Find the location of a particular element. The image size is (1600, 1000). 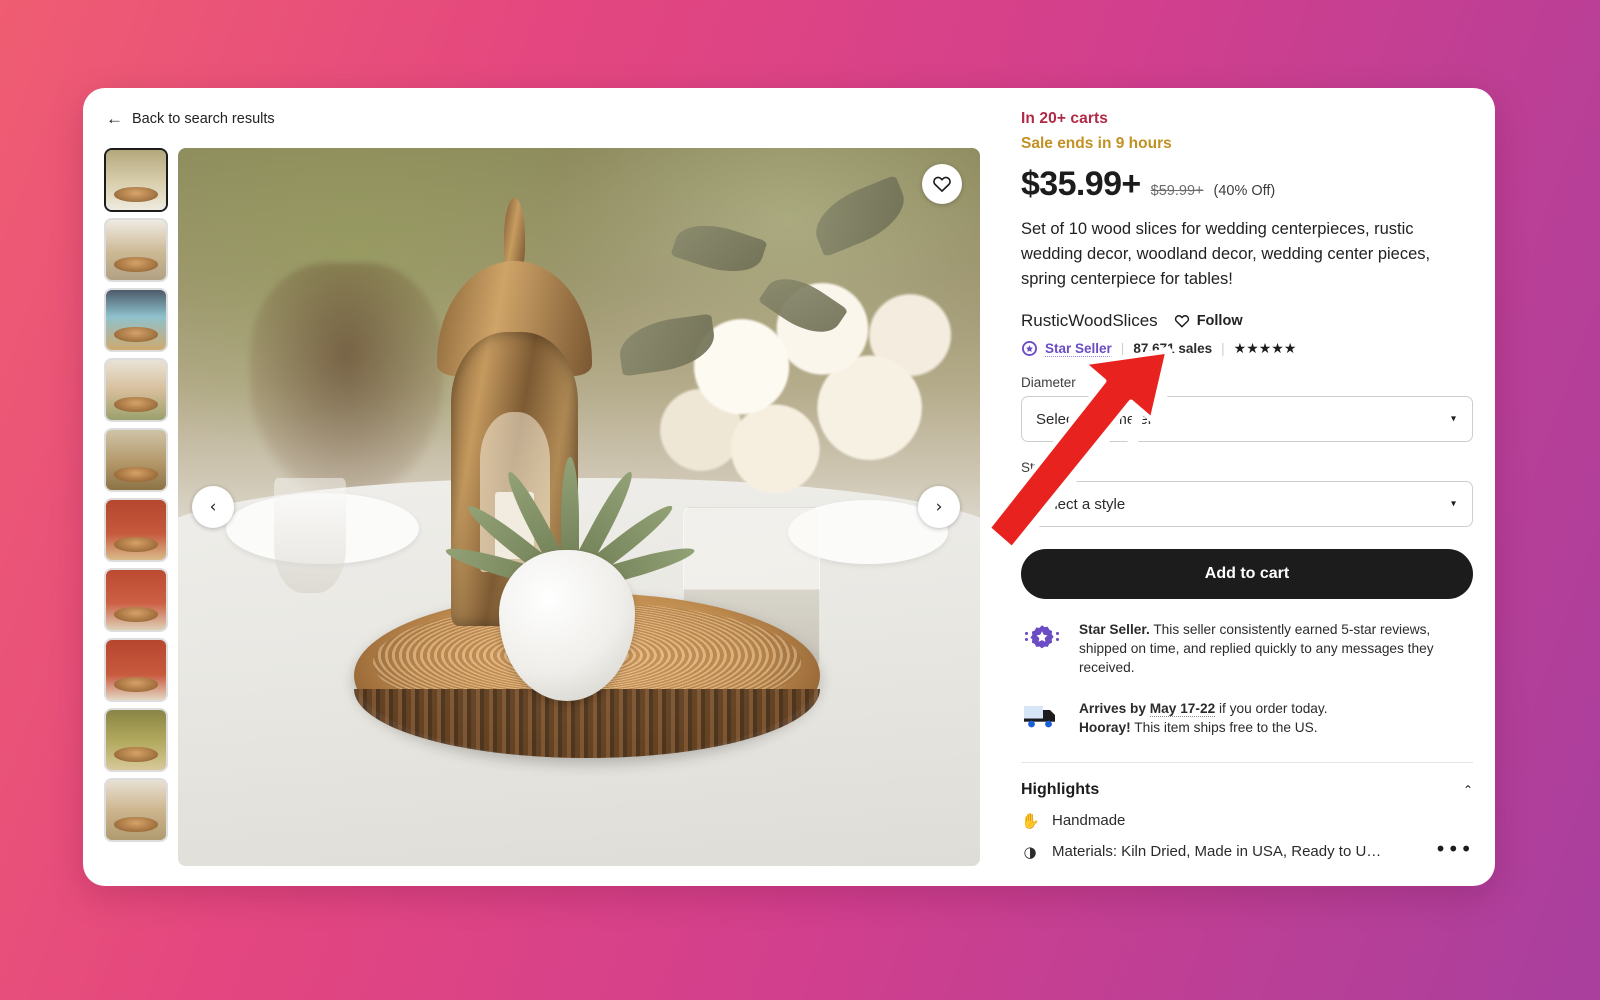

follow-shop-button: Follow is located at coordinates (1208, 321).